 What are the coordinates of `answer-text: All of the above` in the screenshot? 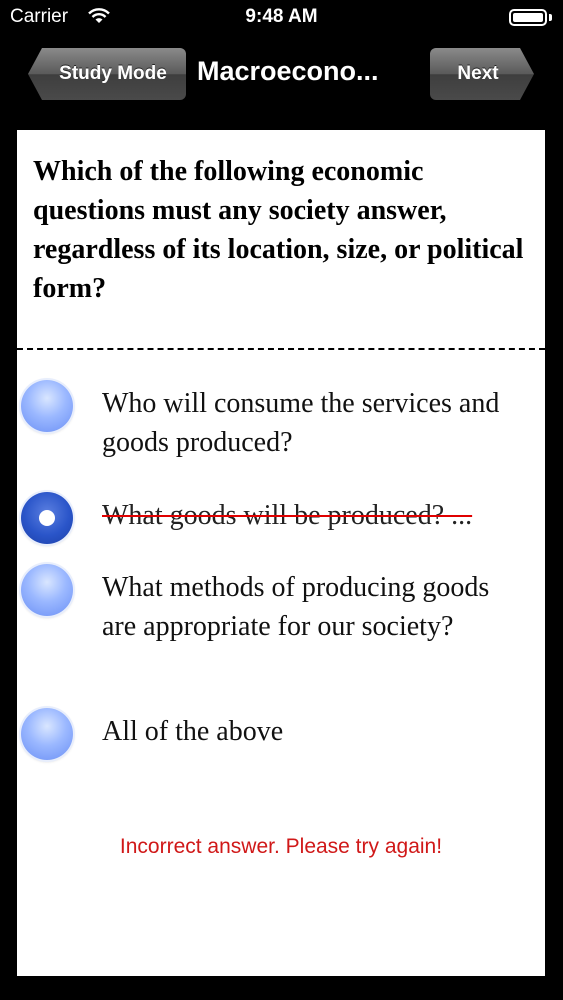 It's located at (193, 731).